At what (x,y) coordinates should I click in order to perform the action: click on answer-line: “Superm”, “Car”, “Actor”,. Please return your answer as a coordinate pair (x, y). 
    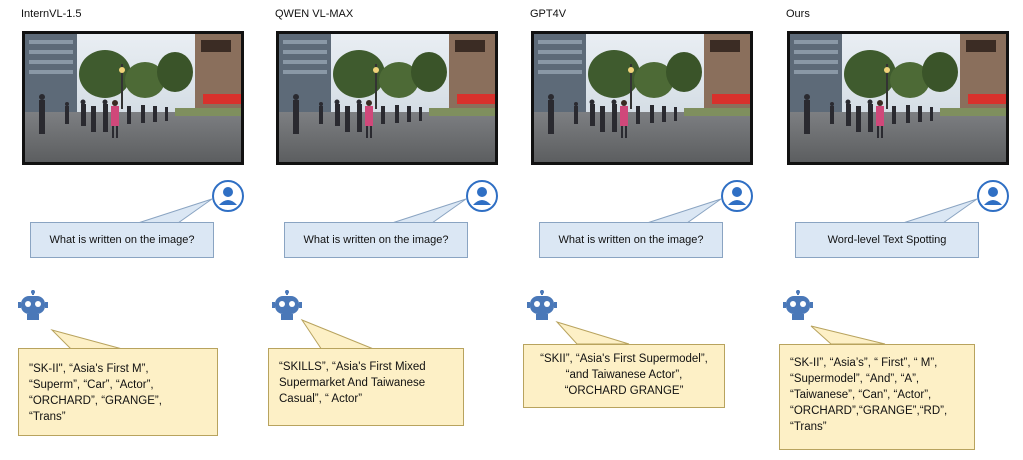
    Looking at the image, I should click on (91, 385).